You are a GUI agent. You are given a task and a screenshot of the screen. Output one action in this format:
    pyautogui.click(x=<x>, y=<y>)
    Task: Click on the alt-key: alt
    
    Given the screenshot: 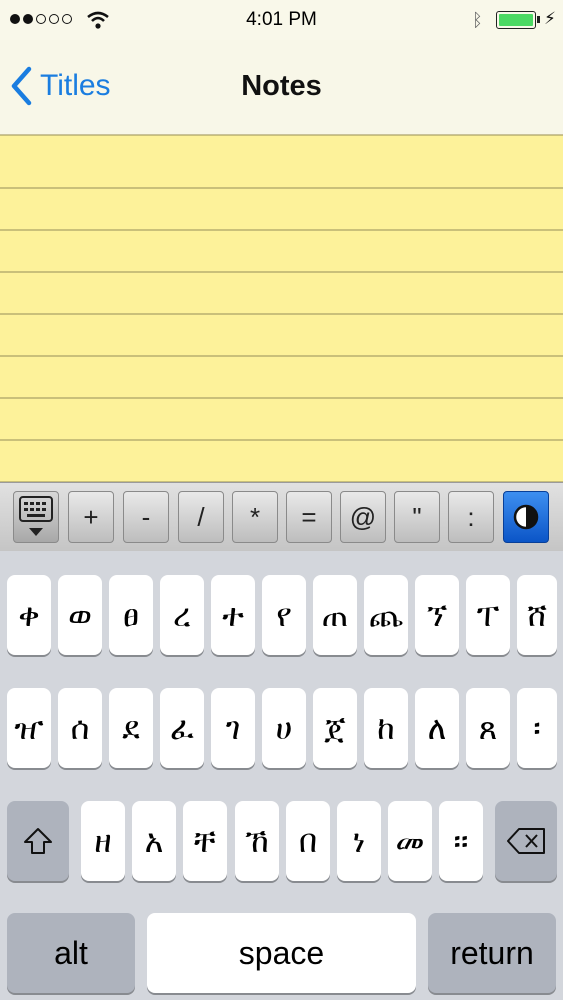 What is the action you would take?
    pyautogui.click(x=71, y=953)
    